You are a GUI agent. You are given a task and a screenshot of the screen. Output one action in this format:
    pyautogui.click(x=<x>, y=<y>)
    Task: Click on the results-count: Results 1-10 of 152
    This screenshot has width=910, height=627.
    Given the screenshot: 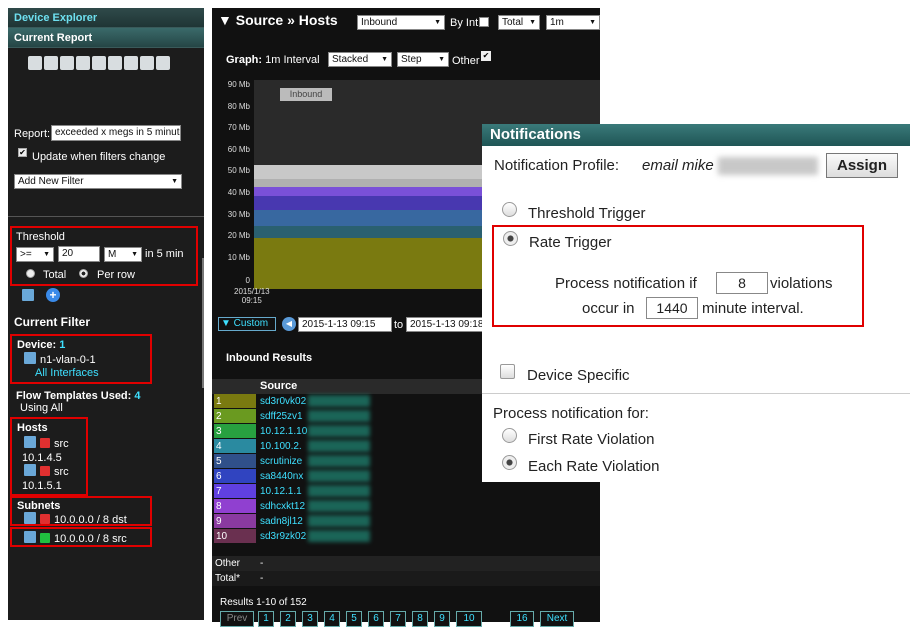 What is the action you would take?
    pyautogui.click(x=263, y=602)
    